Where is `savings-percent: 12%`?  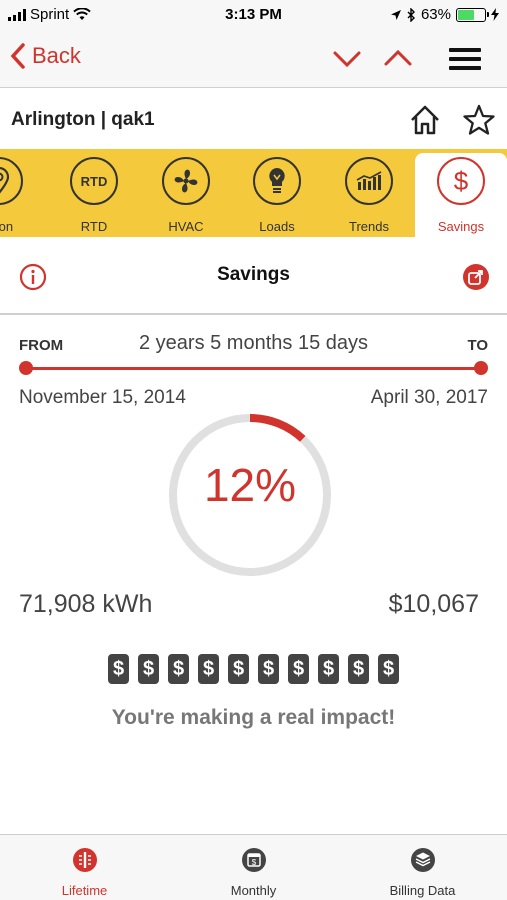
savings-percent: 12% is located at coordinates (250, 485).